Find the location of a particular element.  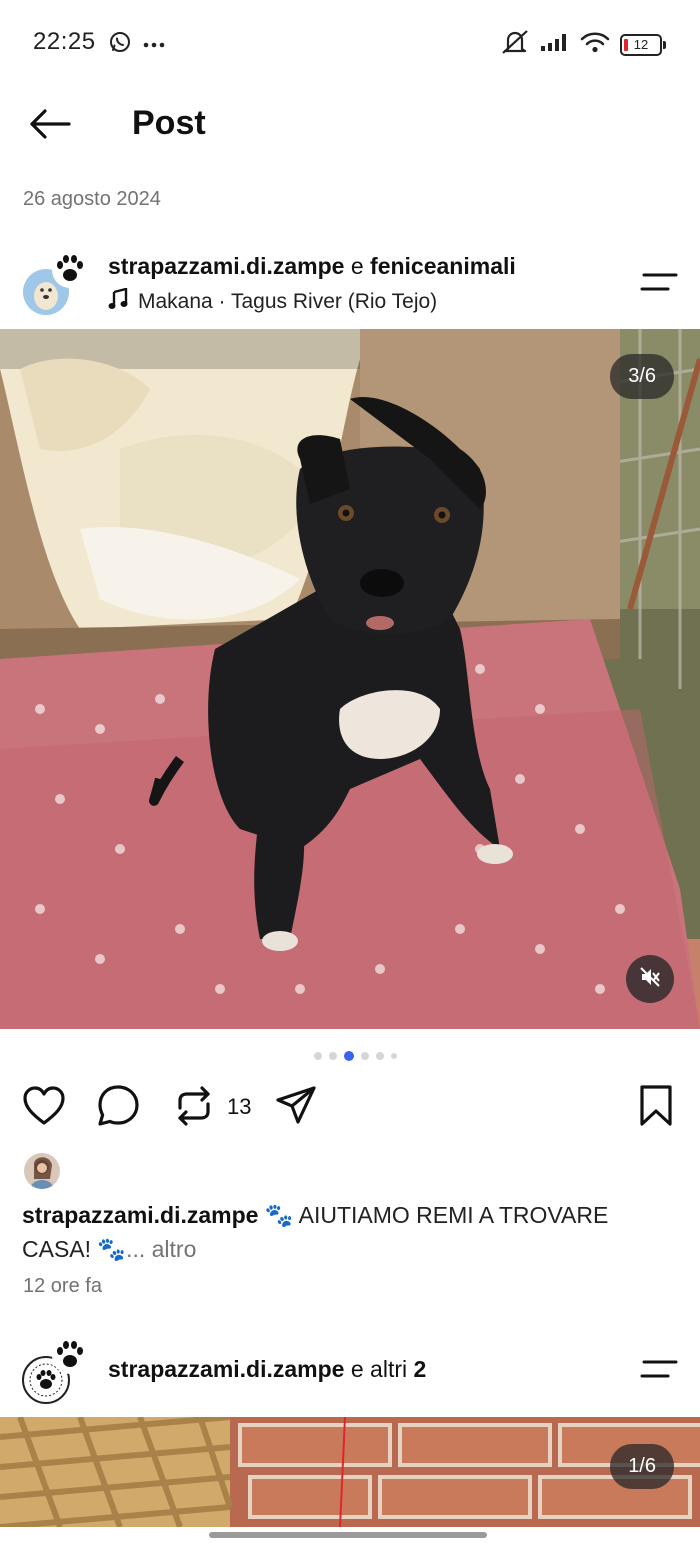

liker-avatar is located at coordinates (42, 1171).